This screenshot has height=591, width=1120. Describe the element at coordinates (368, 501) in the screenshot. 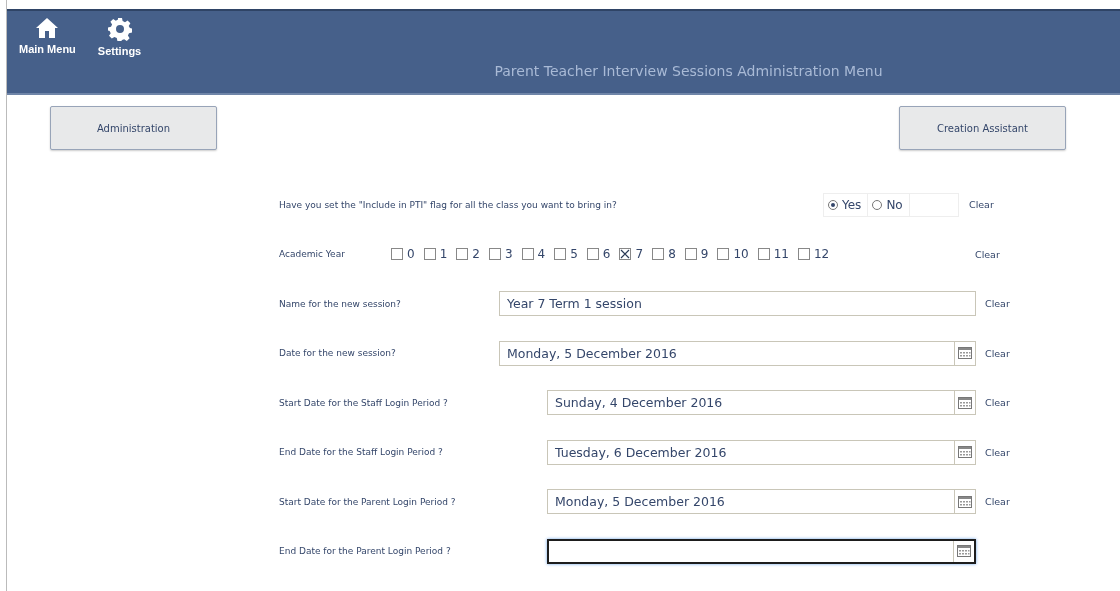

I see `field-label: Start Date for the Parent Login Period ?` at that location.